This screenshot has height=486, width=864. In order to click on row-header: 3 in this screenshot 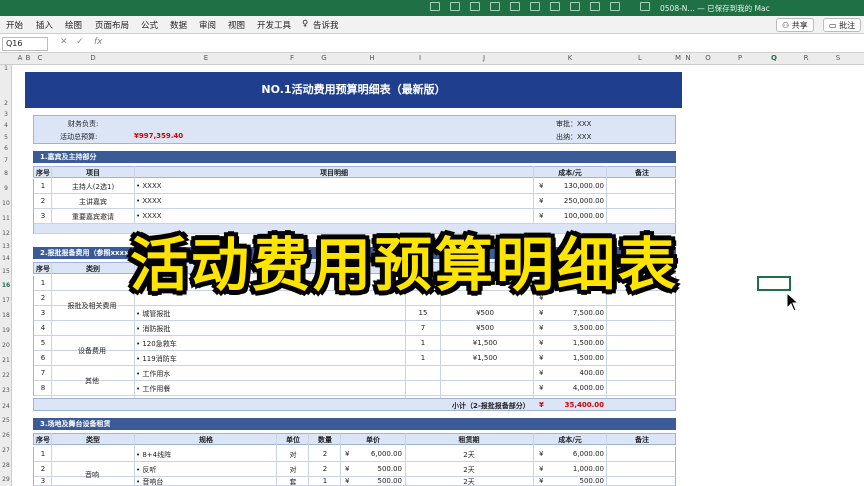, I will do `click(6, 114)`.